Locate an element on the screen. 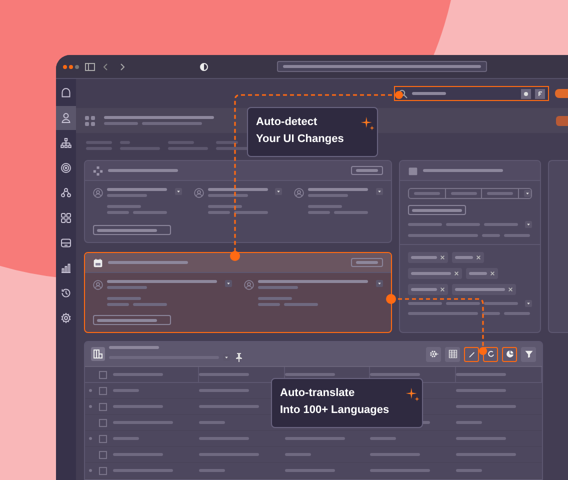  search-field is located at coordinates (471, 93).